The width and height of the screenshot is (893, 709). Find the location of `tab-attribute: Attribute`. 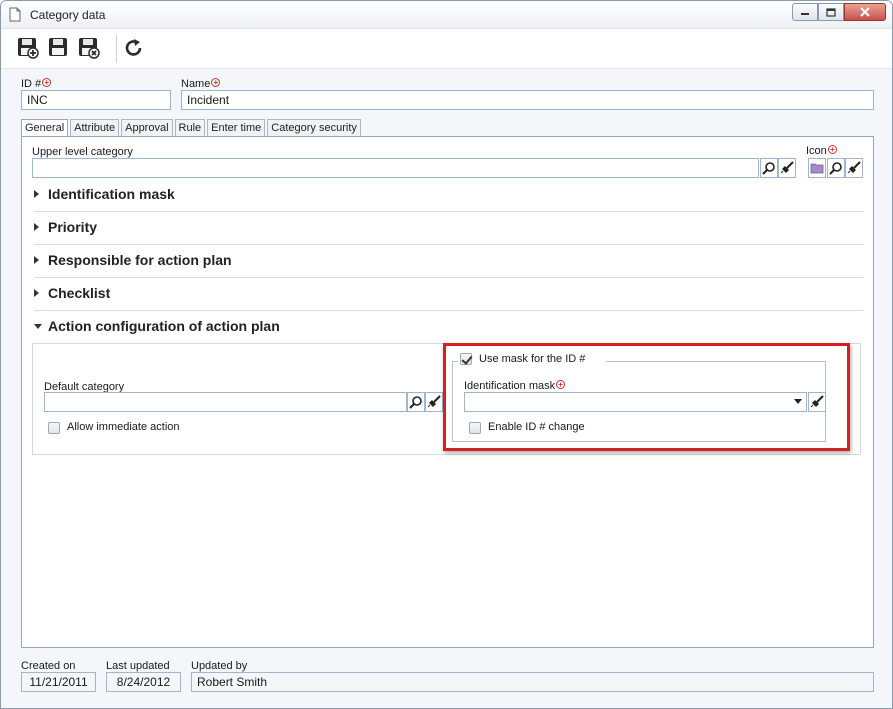

tab-attribute: Attribute is located at coordinates (95, 127).